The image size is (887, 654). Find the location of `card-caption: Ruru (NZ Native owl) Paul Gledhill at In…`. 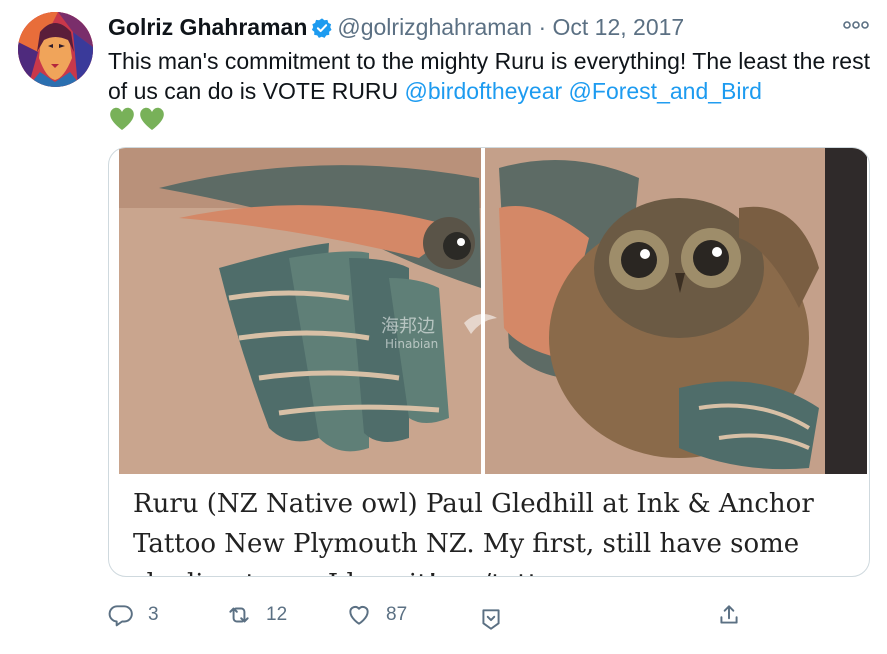

card-caption: Ruru (NZ Native owl) Paul Gledhill at In… is located at coordinates (473, 532).